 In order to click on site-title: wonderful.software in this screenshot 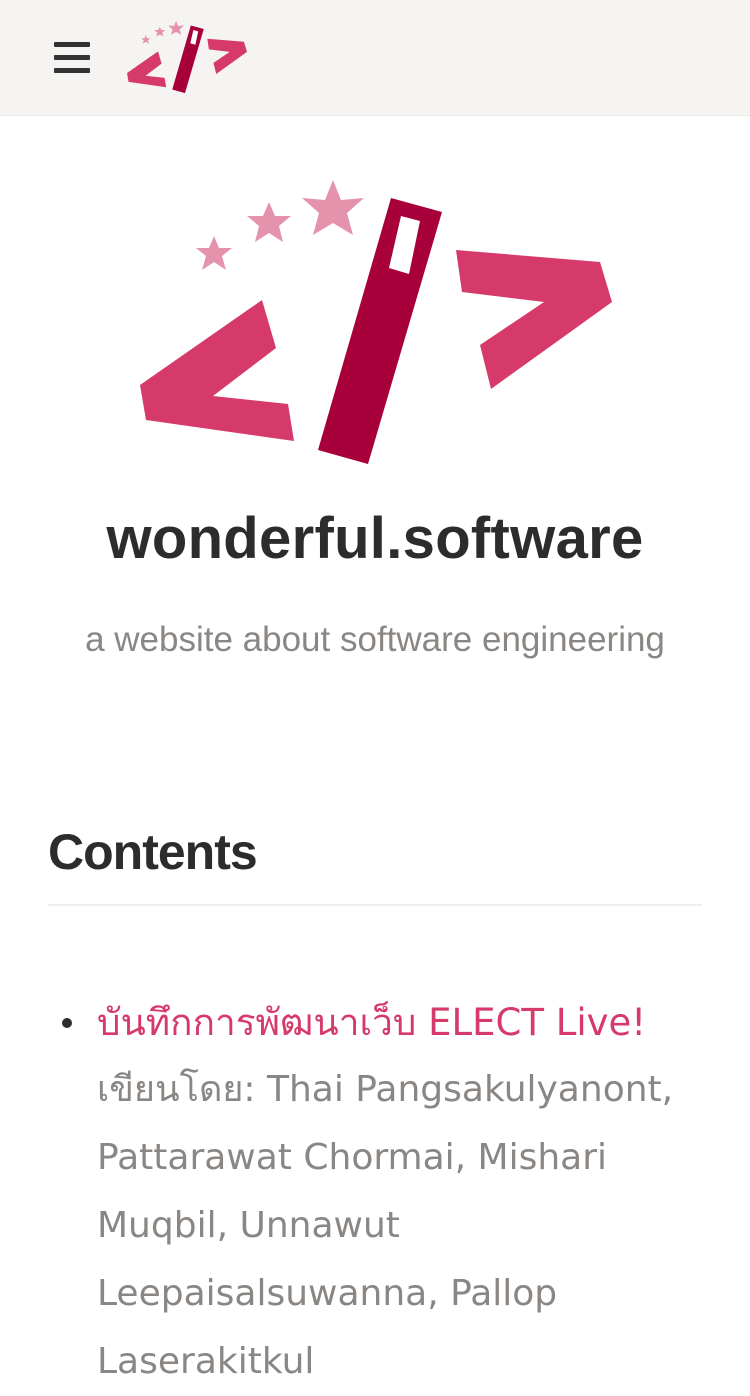, I will do `click(375, 538)`.